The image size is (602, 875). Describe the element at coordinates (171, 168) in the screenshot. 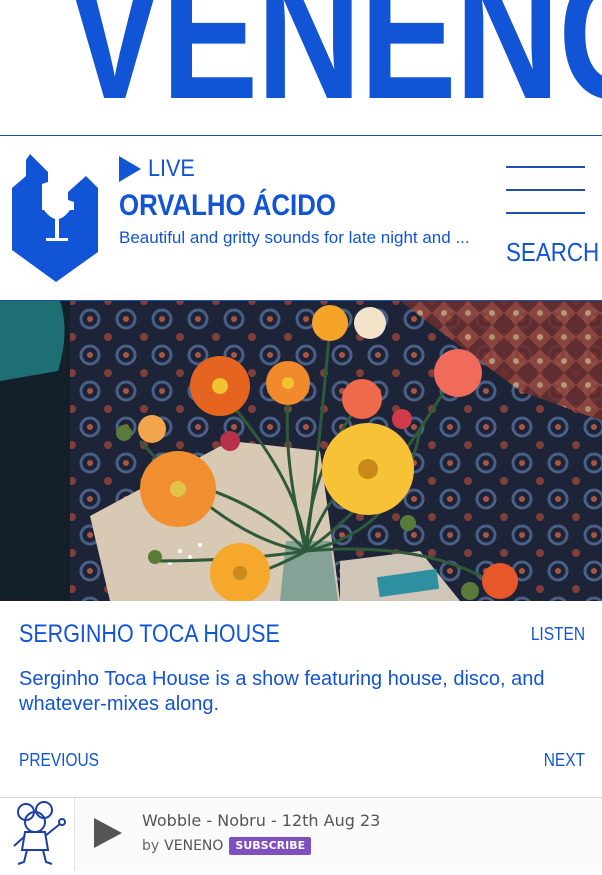

I see `live-label: LIVE` at that location.